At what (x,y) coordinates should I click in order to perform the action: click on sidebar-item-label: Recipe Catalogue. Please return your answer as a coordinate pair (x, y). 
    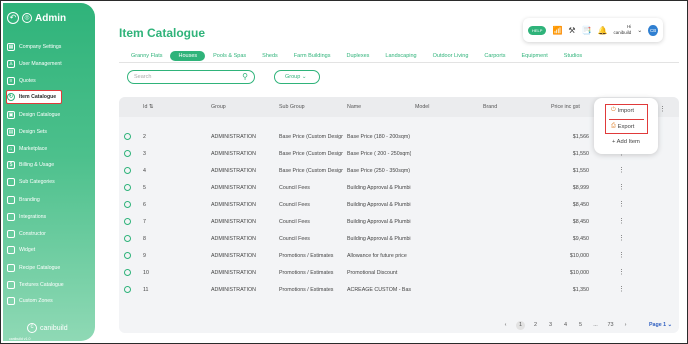
    Looking at the image, I should click on (40, 268).